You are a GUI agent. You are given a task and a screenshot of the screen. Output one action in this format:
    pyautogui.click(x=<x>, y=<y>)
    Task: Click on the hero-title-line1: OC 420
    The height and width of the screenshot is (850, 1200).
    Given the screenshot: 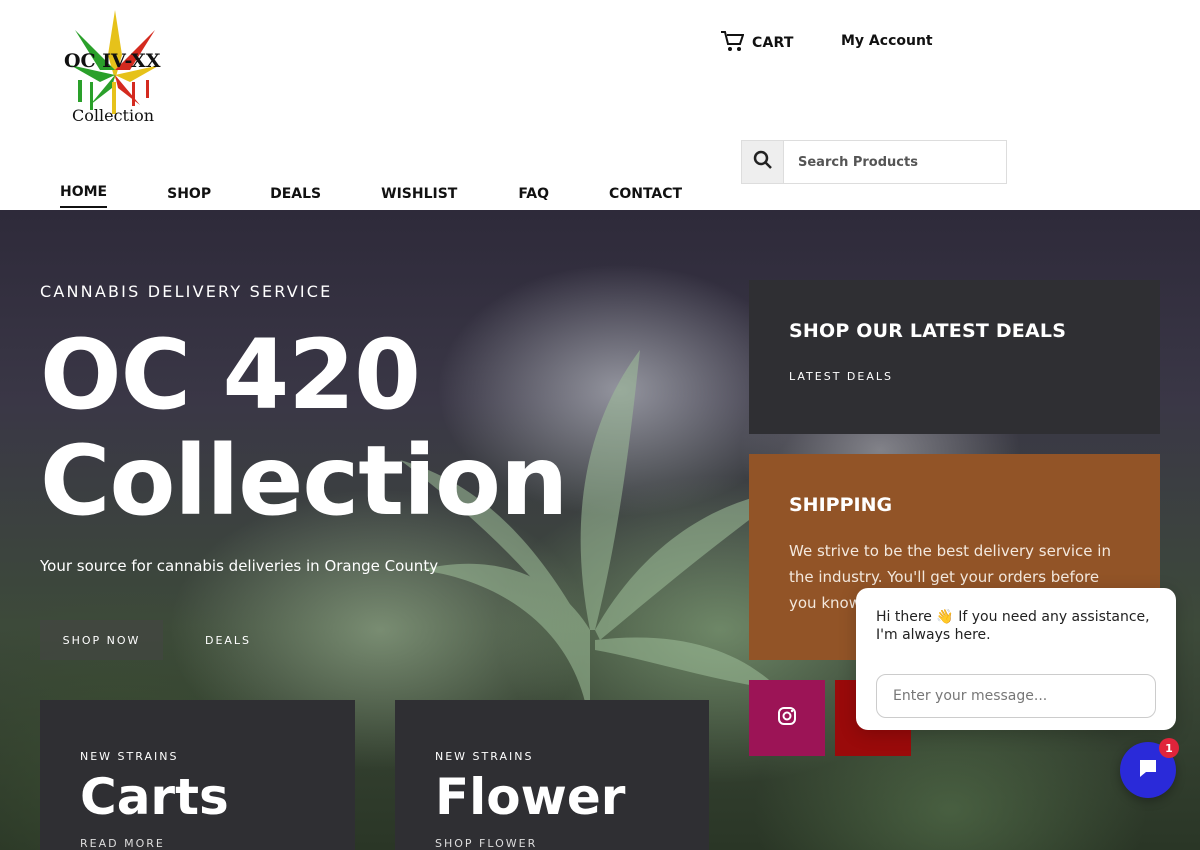 What is the action you would take?
    pyautogui.click(x=230, y=375)
    